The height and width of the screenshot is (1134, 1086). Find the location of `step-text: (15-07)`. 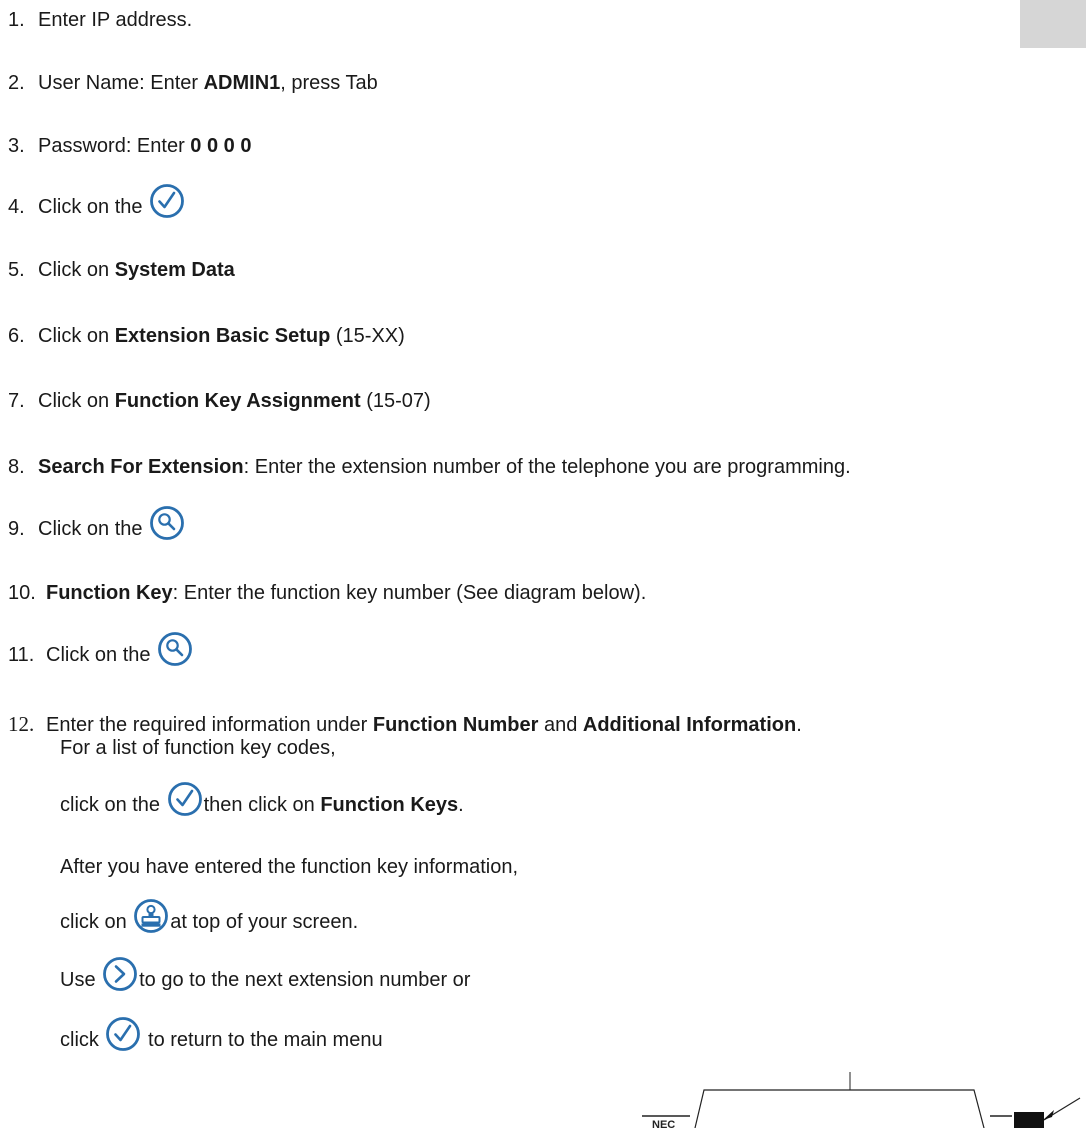

step-text: (15-07) is located at coordinates (395, 401).